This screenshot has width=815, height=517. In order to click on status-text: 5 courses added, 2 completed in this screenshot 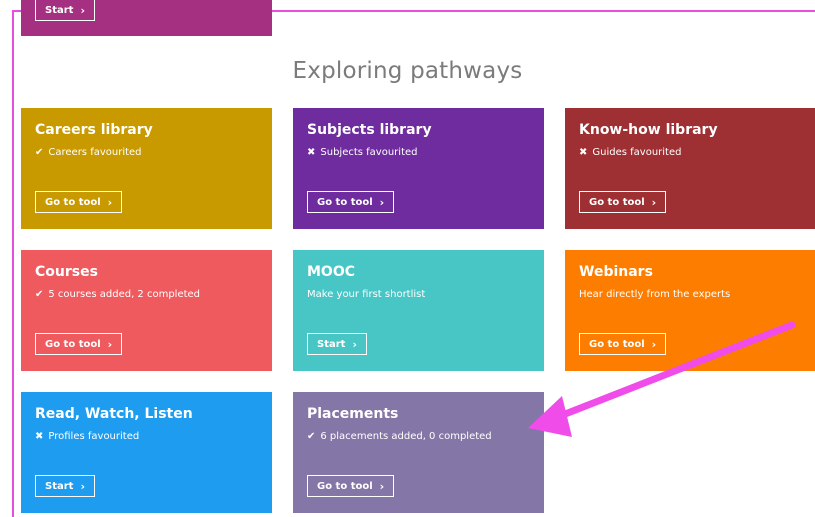, I will do `click(124, 294)`.